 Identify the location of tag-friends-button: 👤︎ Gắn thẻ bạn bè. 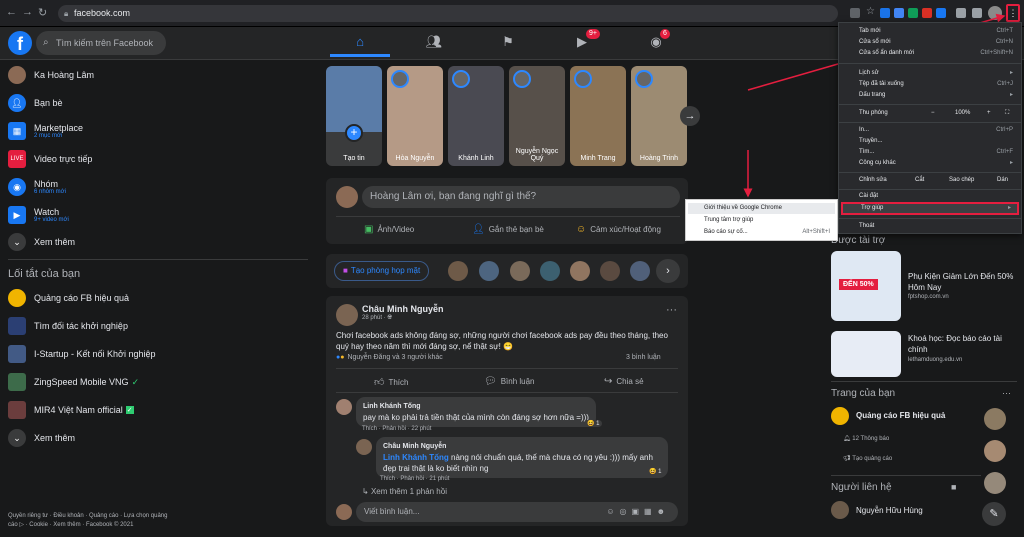
(508, 229).